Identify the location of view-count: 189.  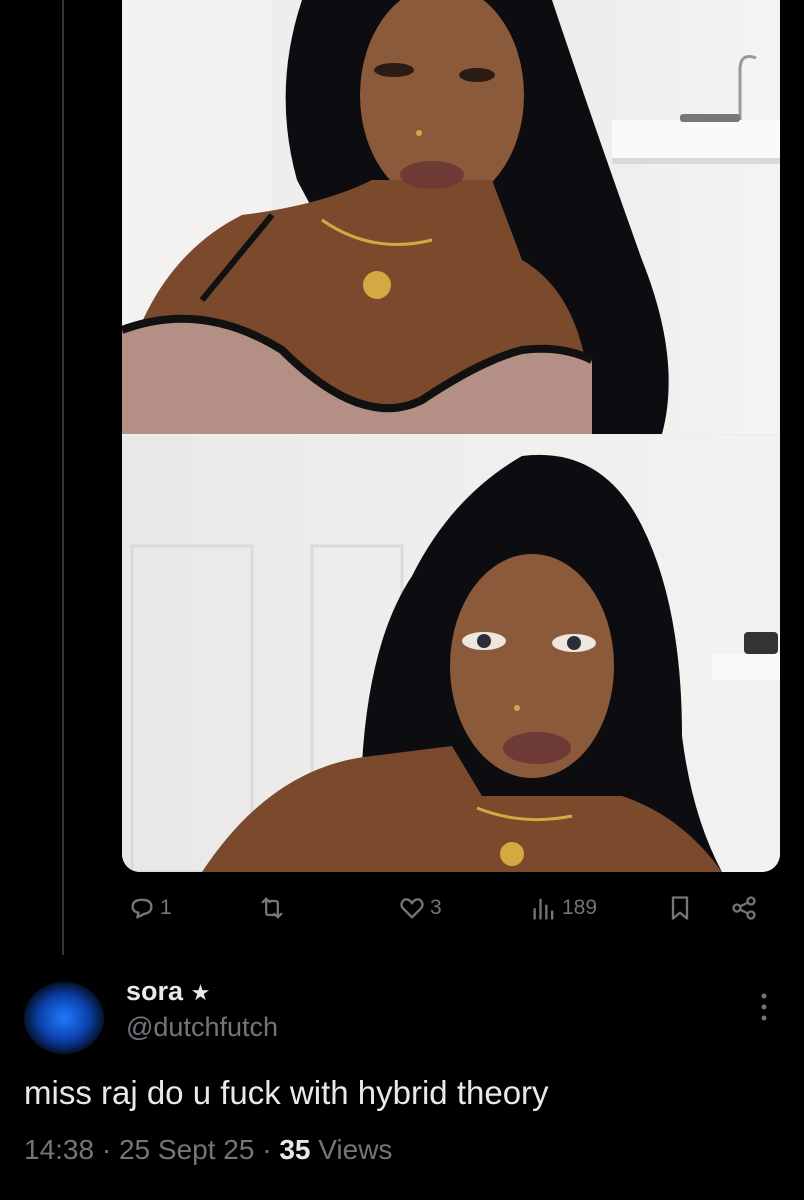
(580, 907).